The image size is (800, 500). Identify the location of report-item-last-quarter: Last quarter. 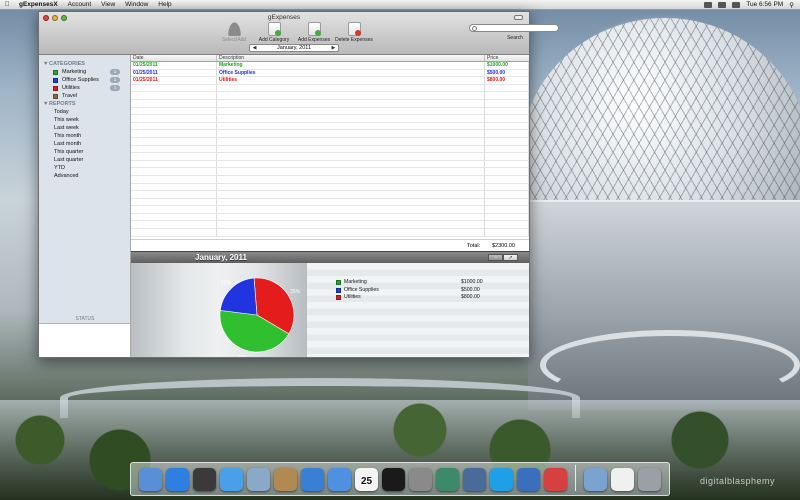
(84, 160).